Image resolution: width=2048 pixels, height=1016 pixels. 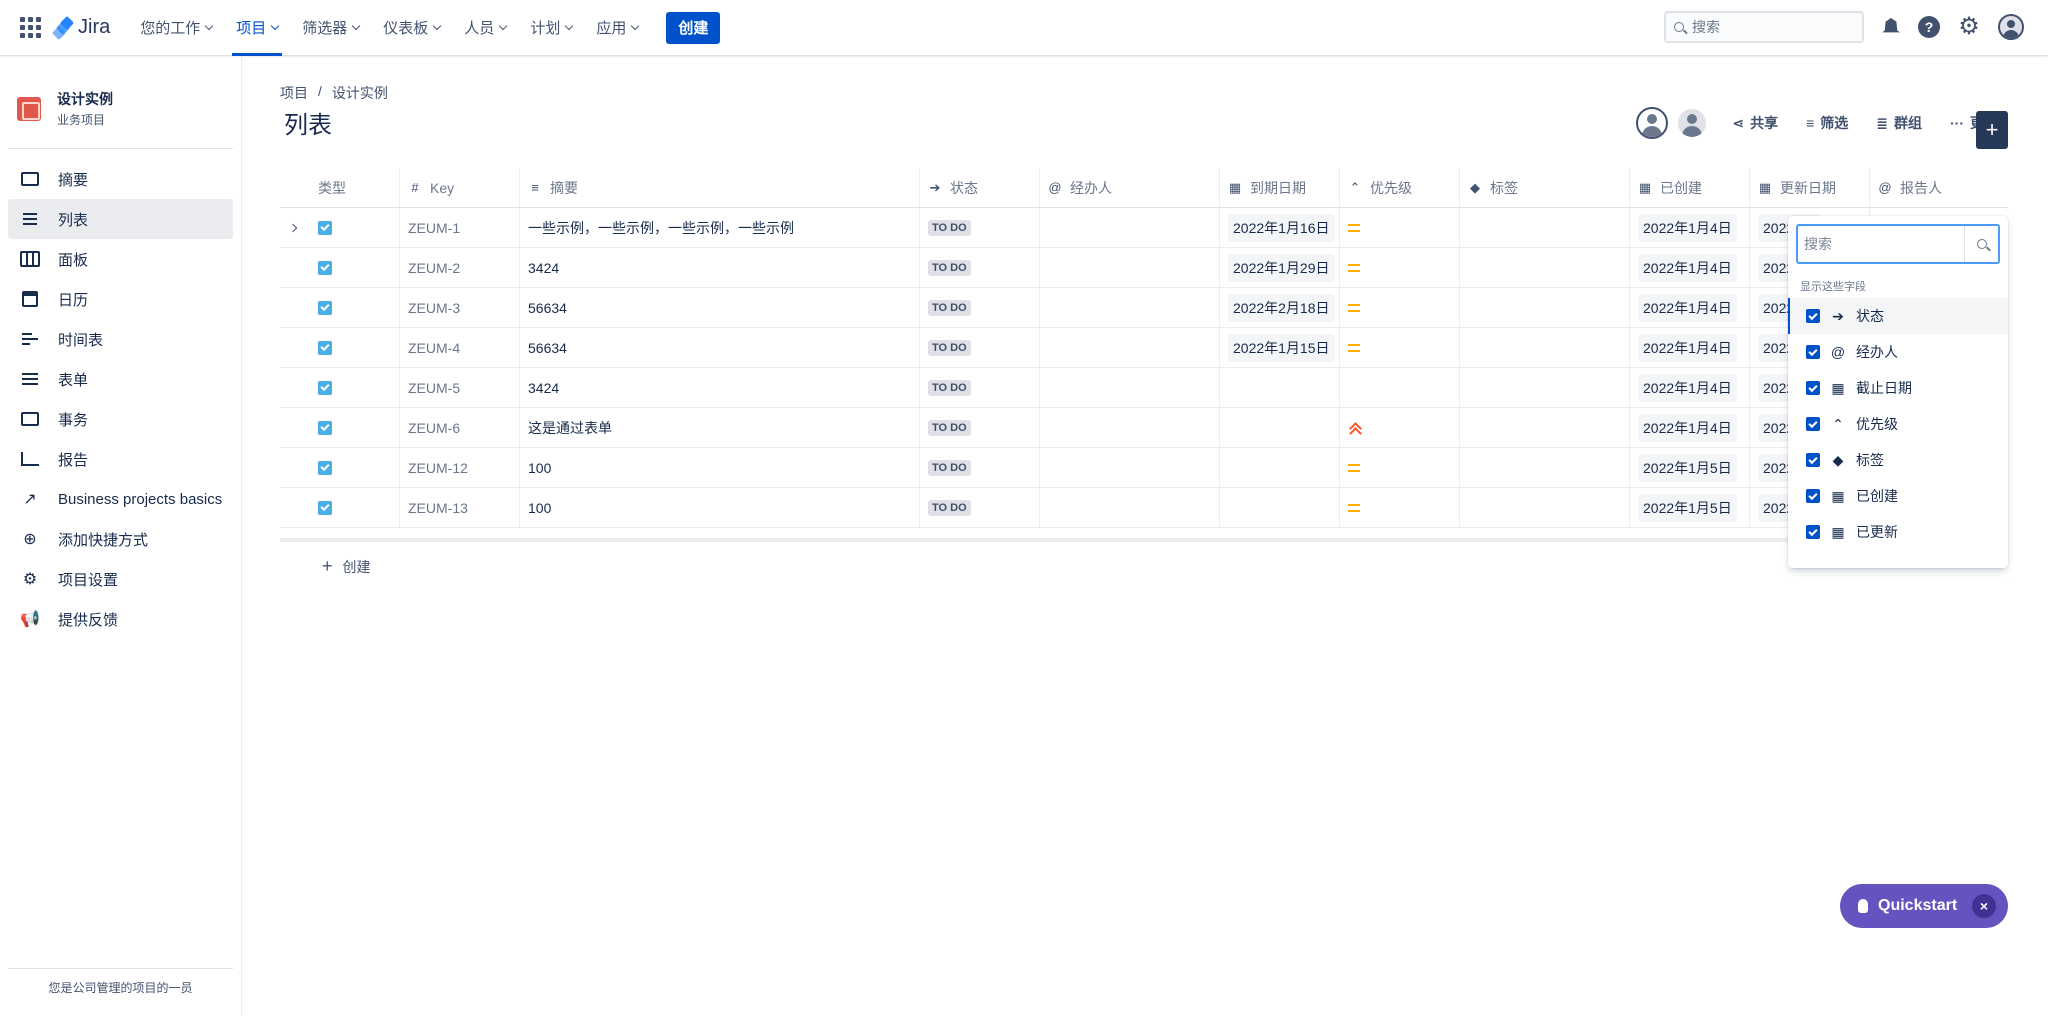 I want to click on table-row: ZEUM-13 100 TO DO 2022年1月5日 2022年1, so click(x=1144, y=508).